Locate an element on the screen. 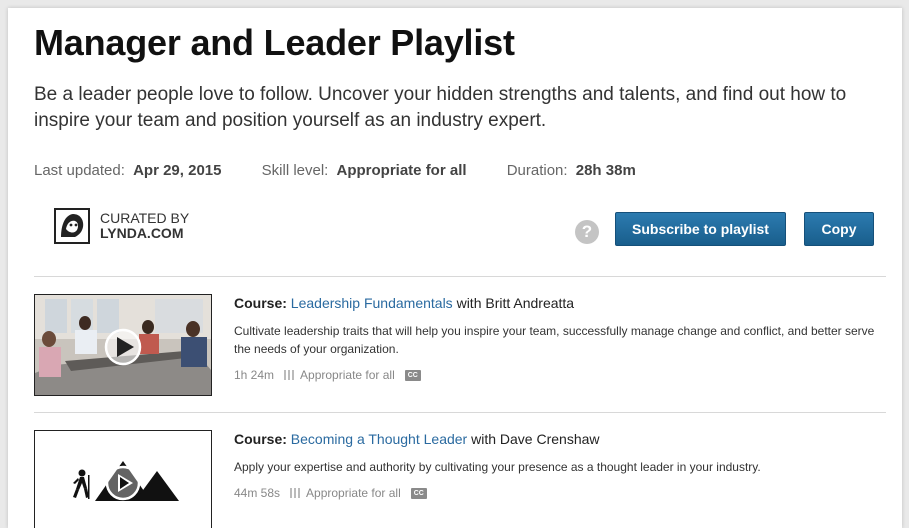 The image size is (909, 528). skill-level: Skill level: Appropriate for all is located at coordinates (364, 170).